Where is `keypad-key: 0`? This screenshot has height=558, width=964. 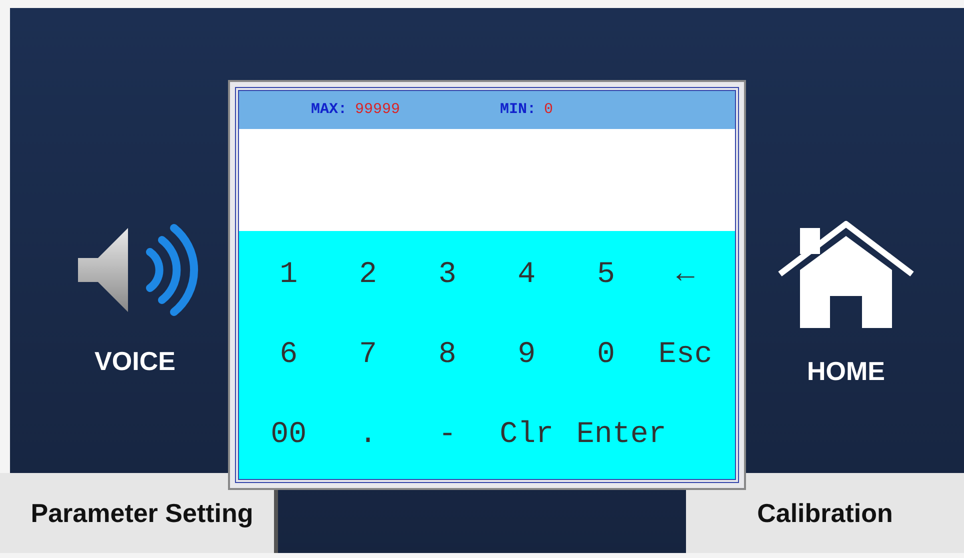
keypad-key: 0 is located at coordinates (606, 355).